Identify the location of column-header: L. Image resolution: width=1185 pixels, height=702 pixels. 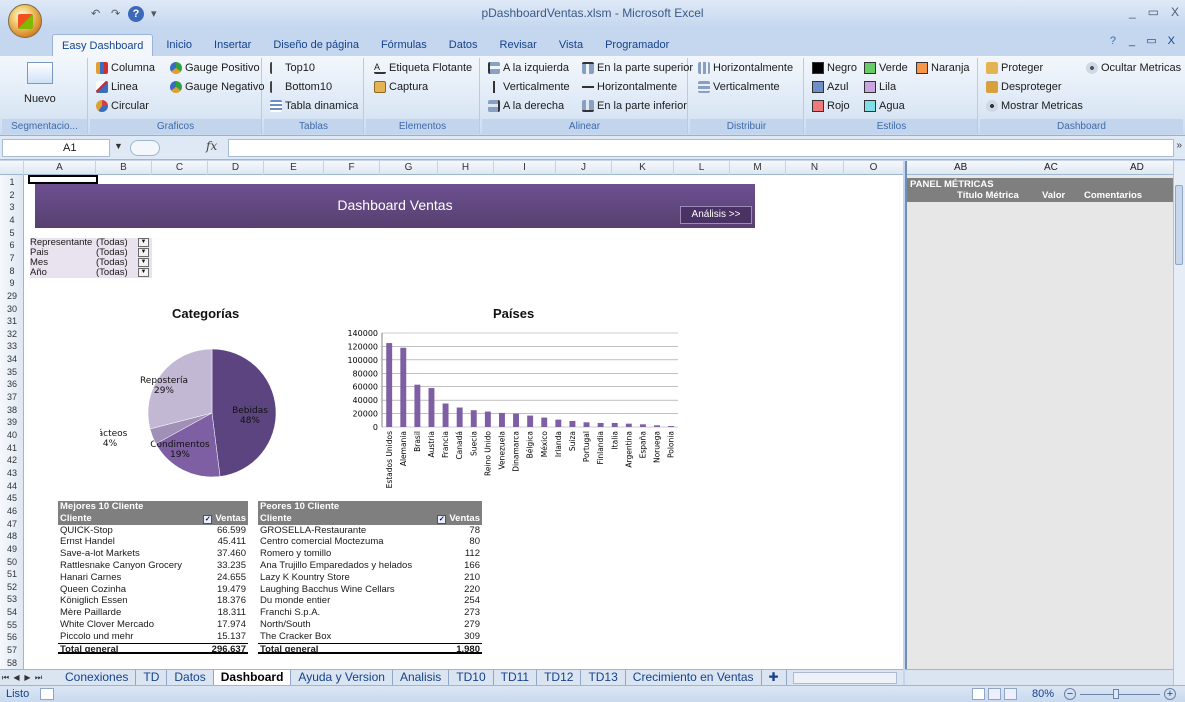
(702, 168).